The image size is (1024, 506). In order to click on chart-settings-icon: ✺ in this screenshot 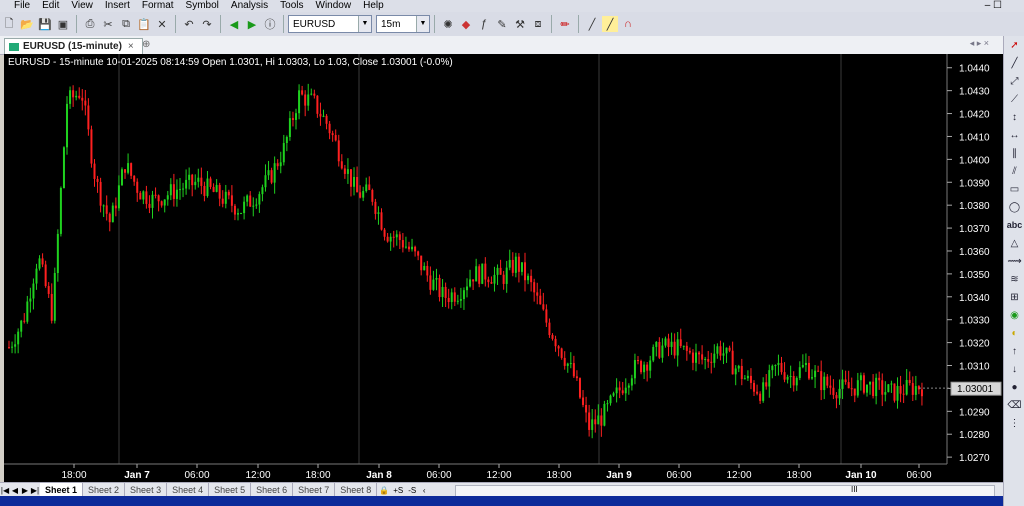, I will do `click(448, 24)`.